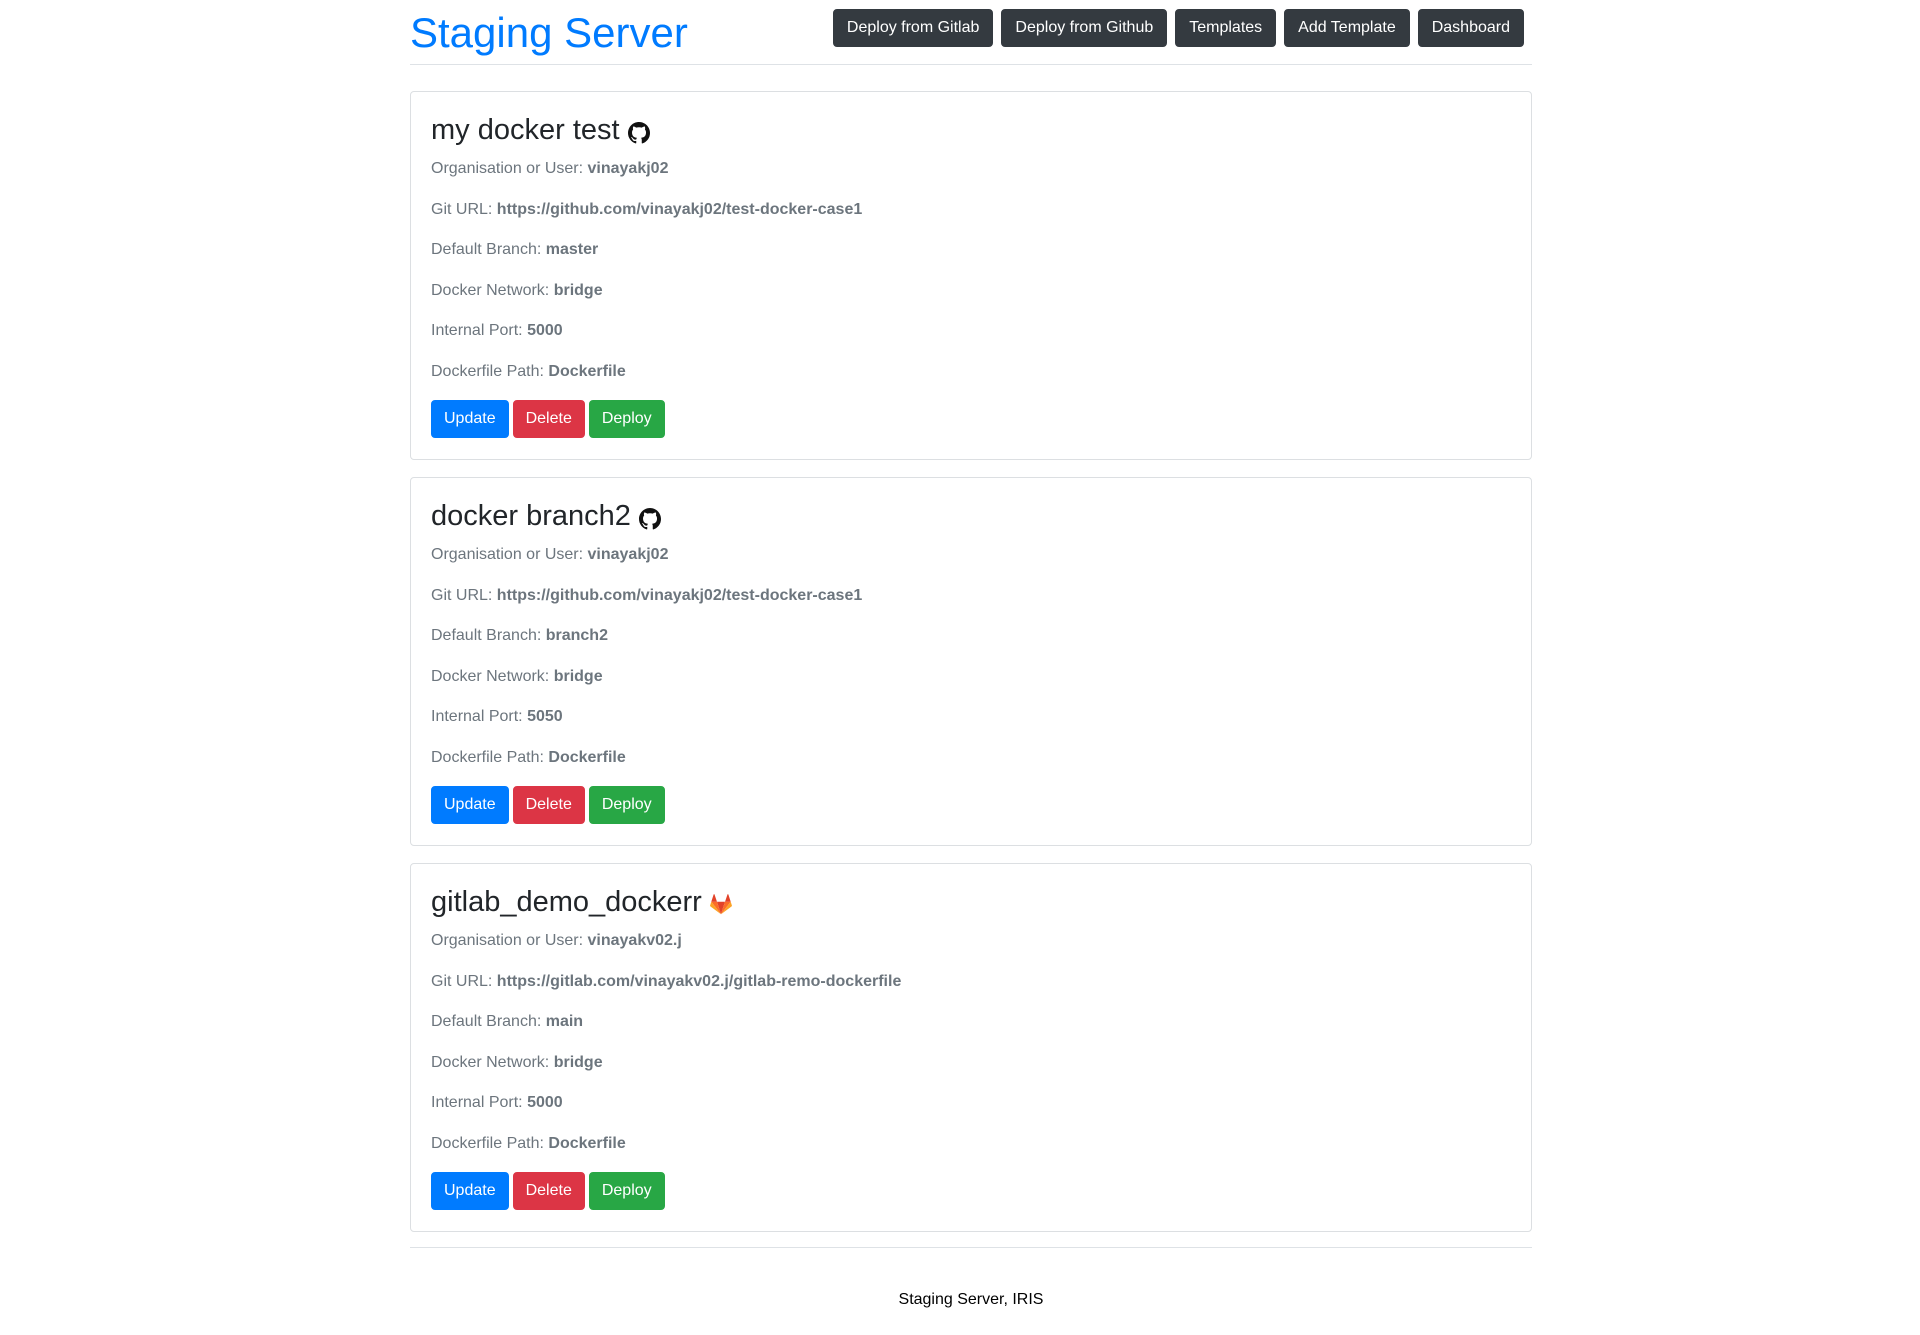 The height and width of the screenshot is (1335, 1920). I want to click on template-name: my docker test, so click(525, 130).